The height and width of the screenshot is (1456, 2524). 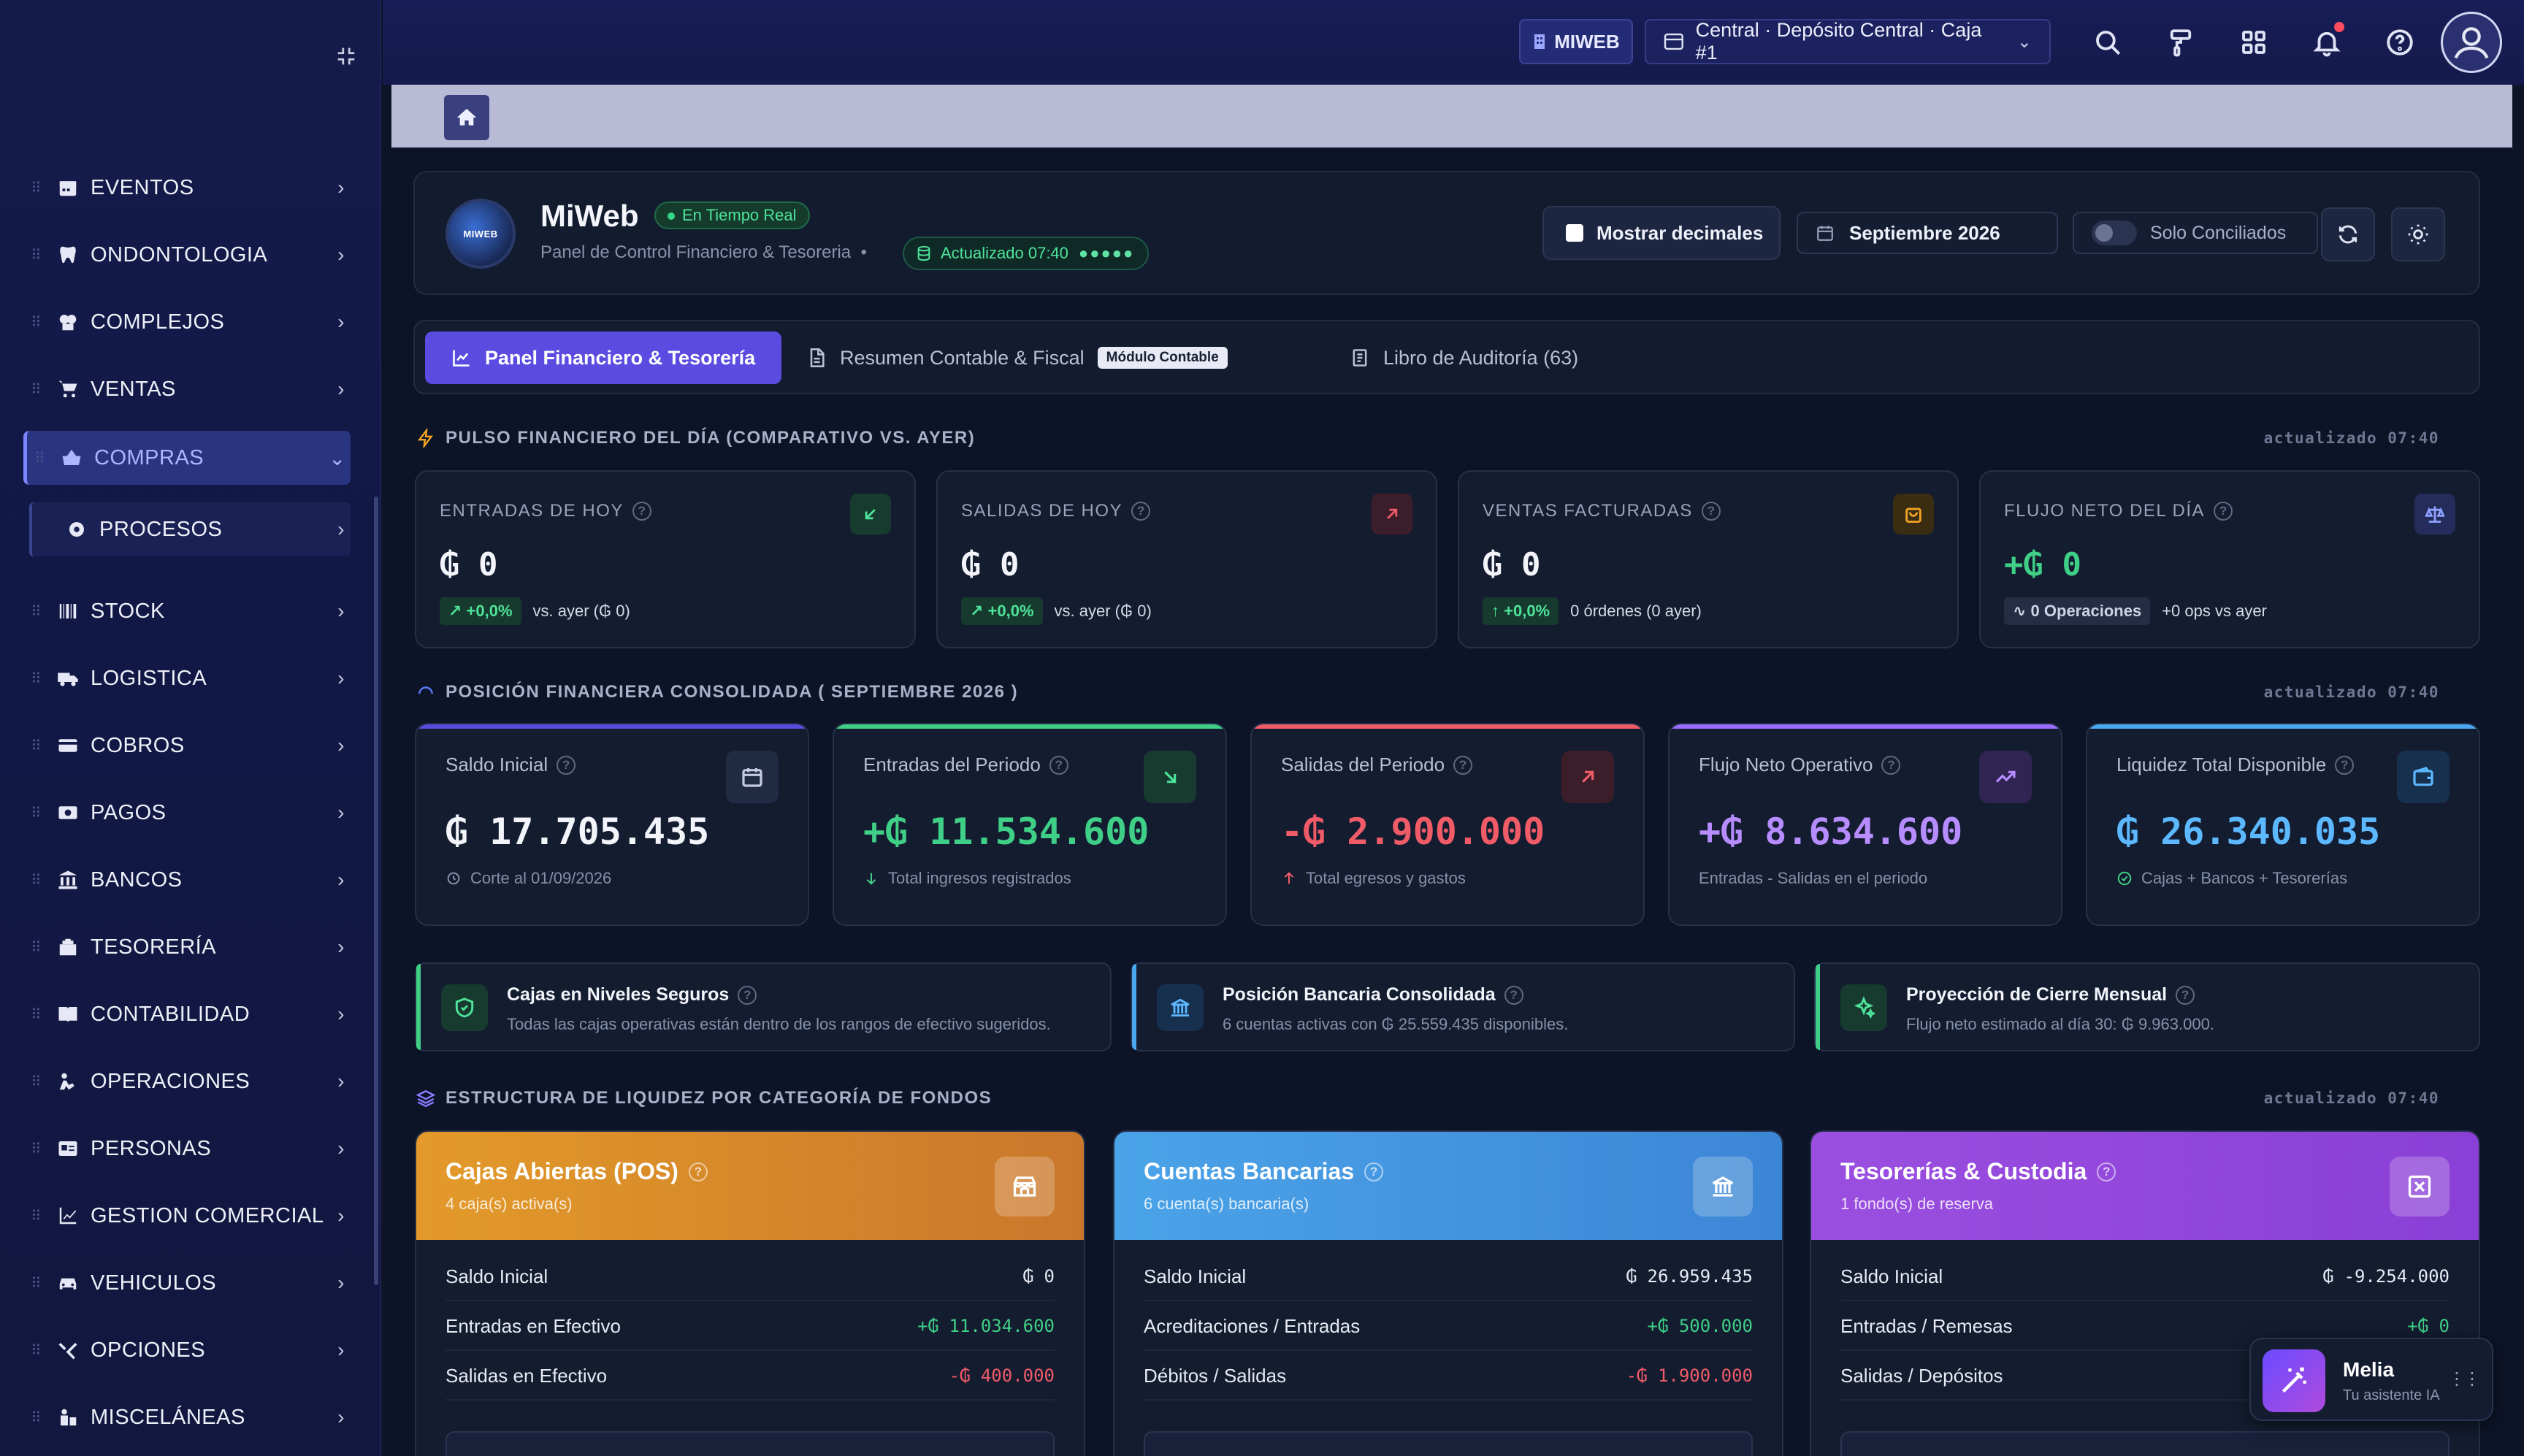 I want to click on refresh-button, so click(x=2348, y=234).